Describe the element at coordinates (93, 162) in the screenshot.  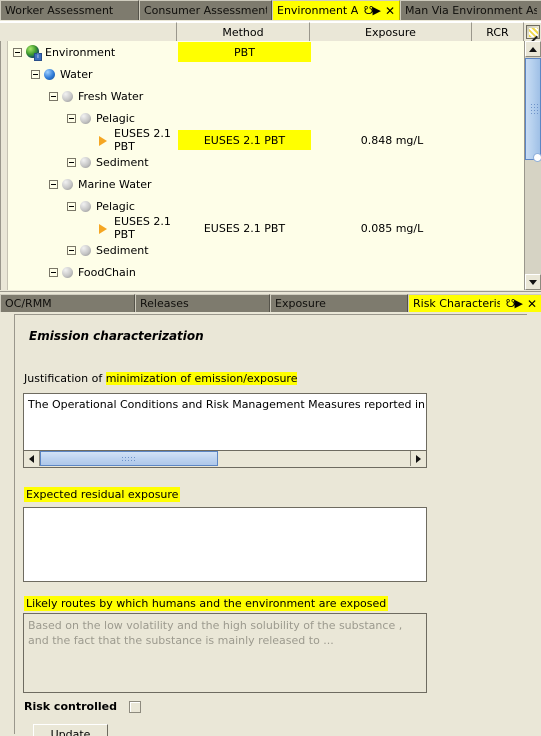
I see `tree-node-name-cell: Sediment` at that location.